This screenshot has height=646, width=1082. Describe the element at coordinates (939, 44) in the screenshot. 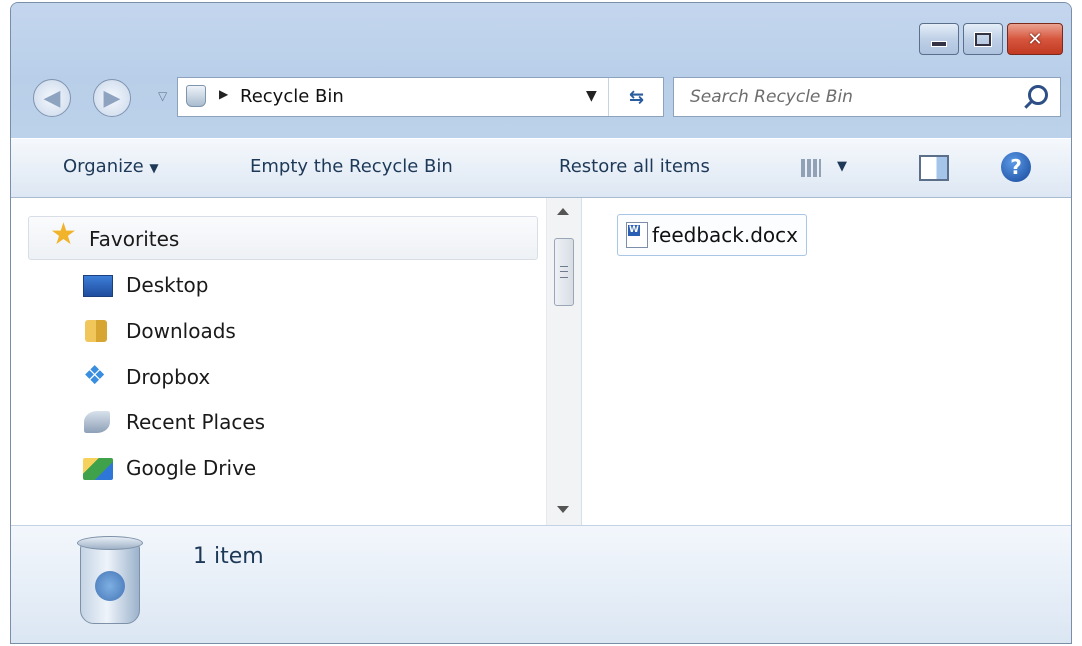

I see `minimize-icon` at that location.